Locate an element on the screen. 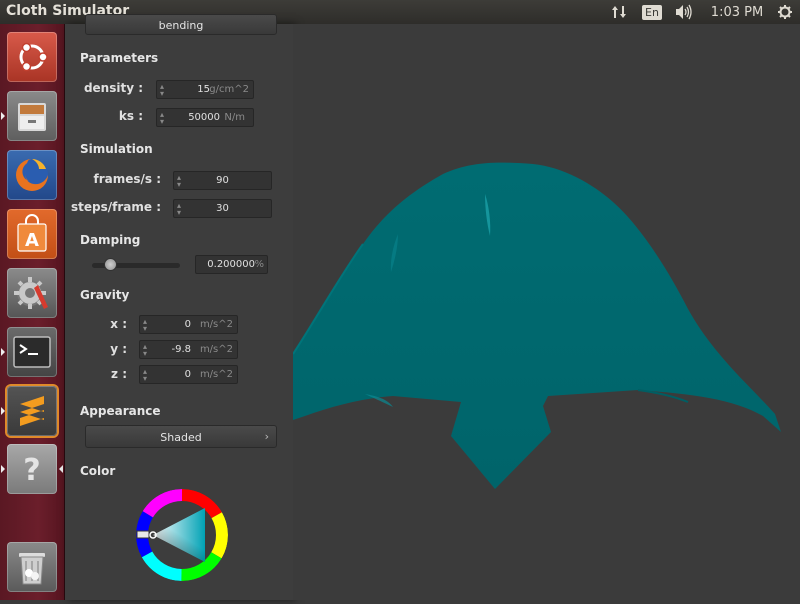 Image resolution: width=800 pixels, height=604 pixels. appearance-heading: Appearance is located at coordinates (120, 411).